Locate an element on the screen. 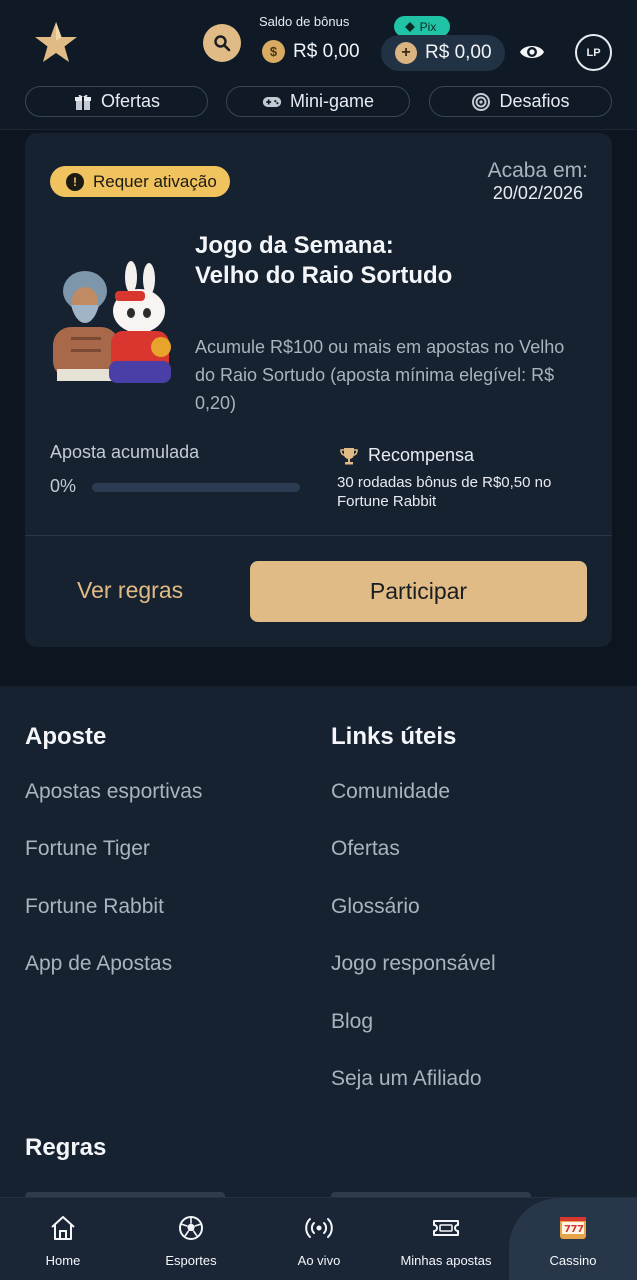  footer-link: App de Apostas is located at coordinates (98, 964).